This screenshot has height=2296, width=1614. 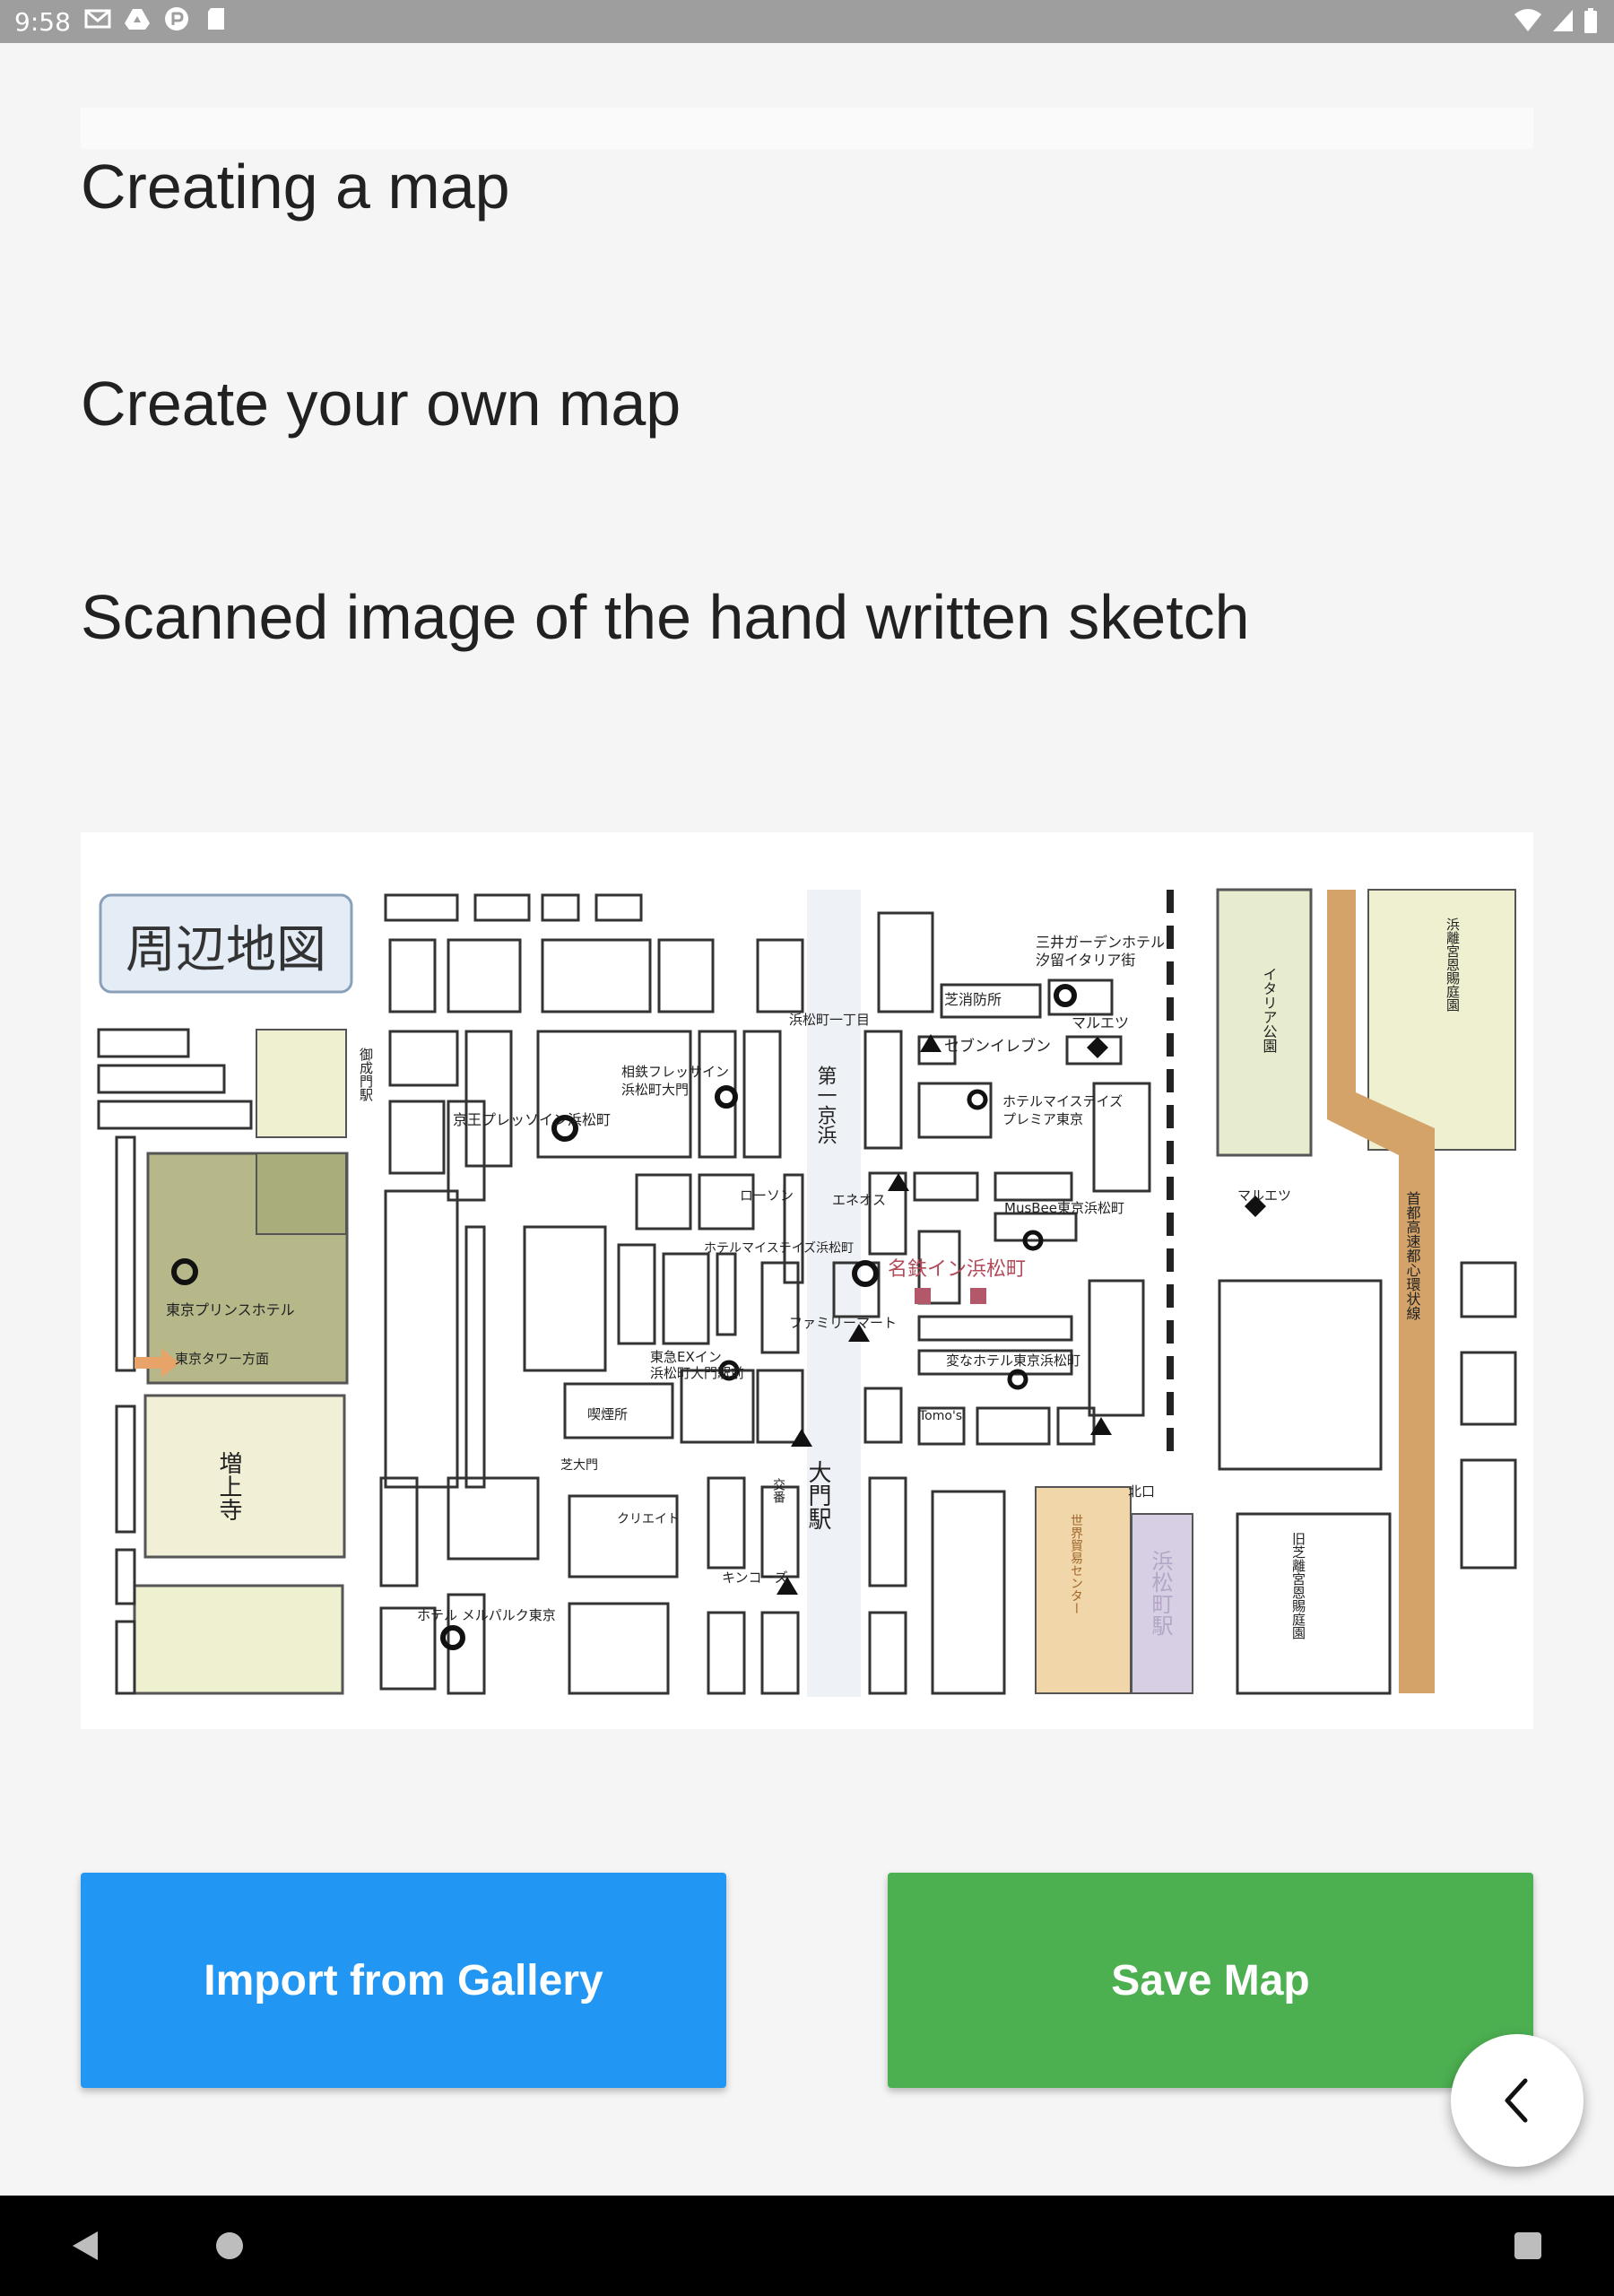 What do you see at coordinates (403, 1980) in the screenshot?
I see `import-from-gallery-button: Import from Gallery` at bounding box center [403, 1980].